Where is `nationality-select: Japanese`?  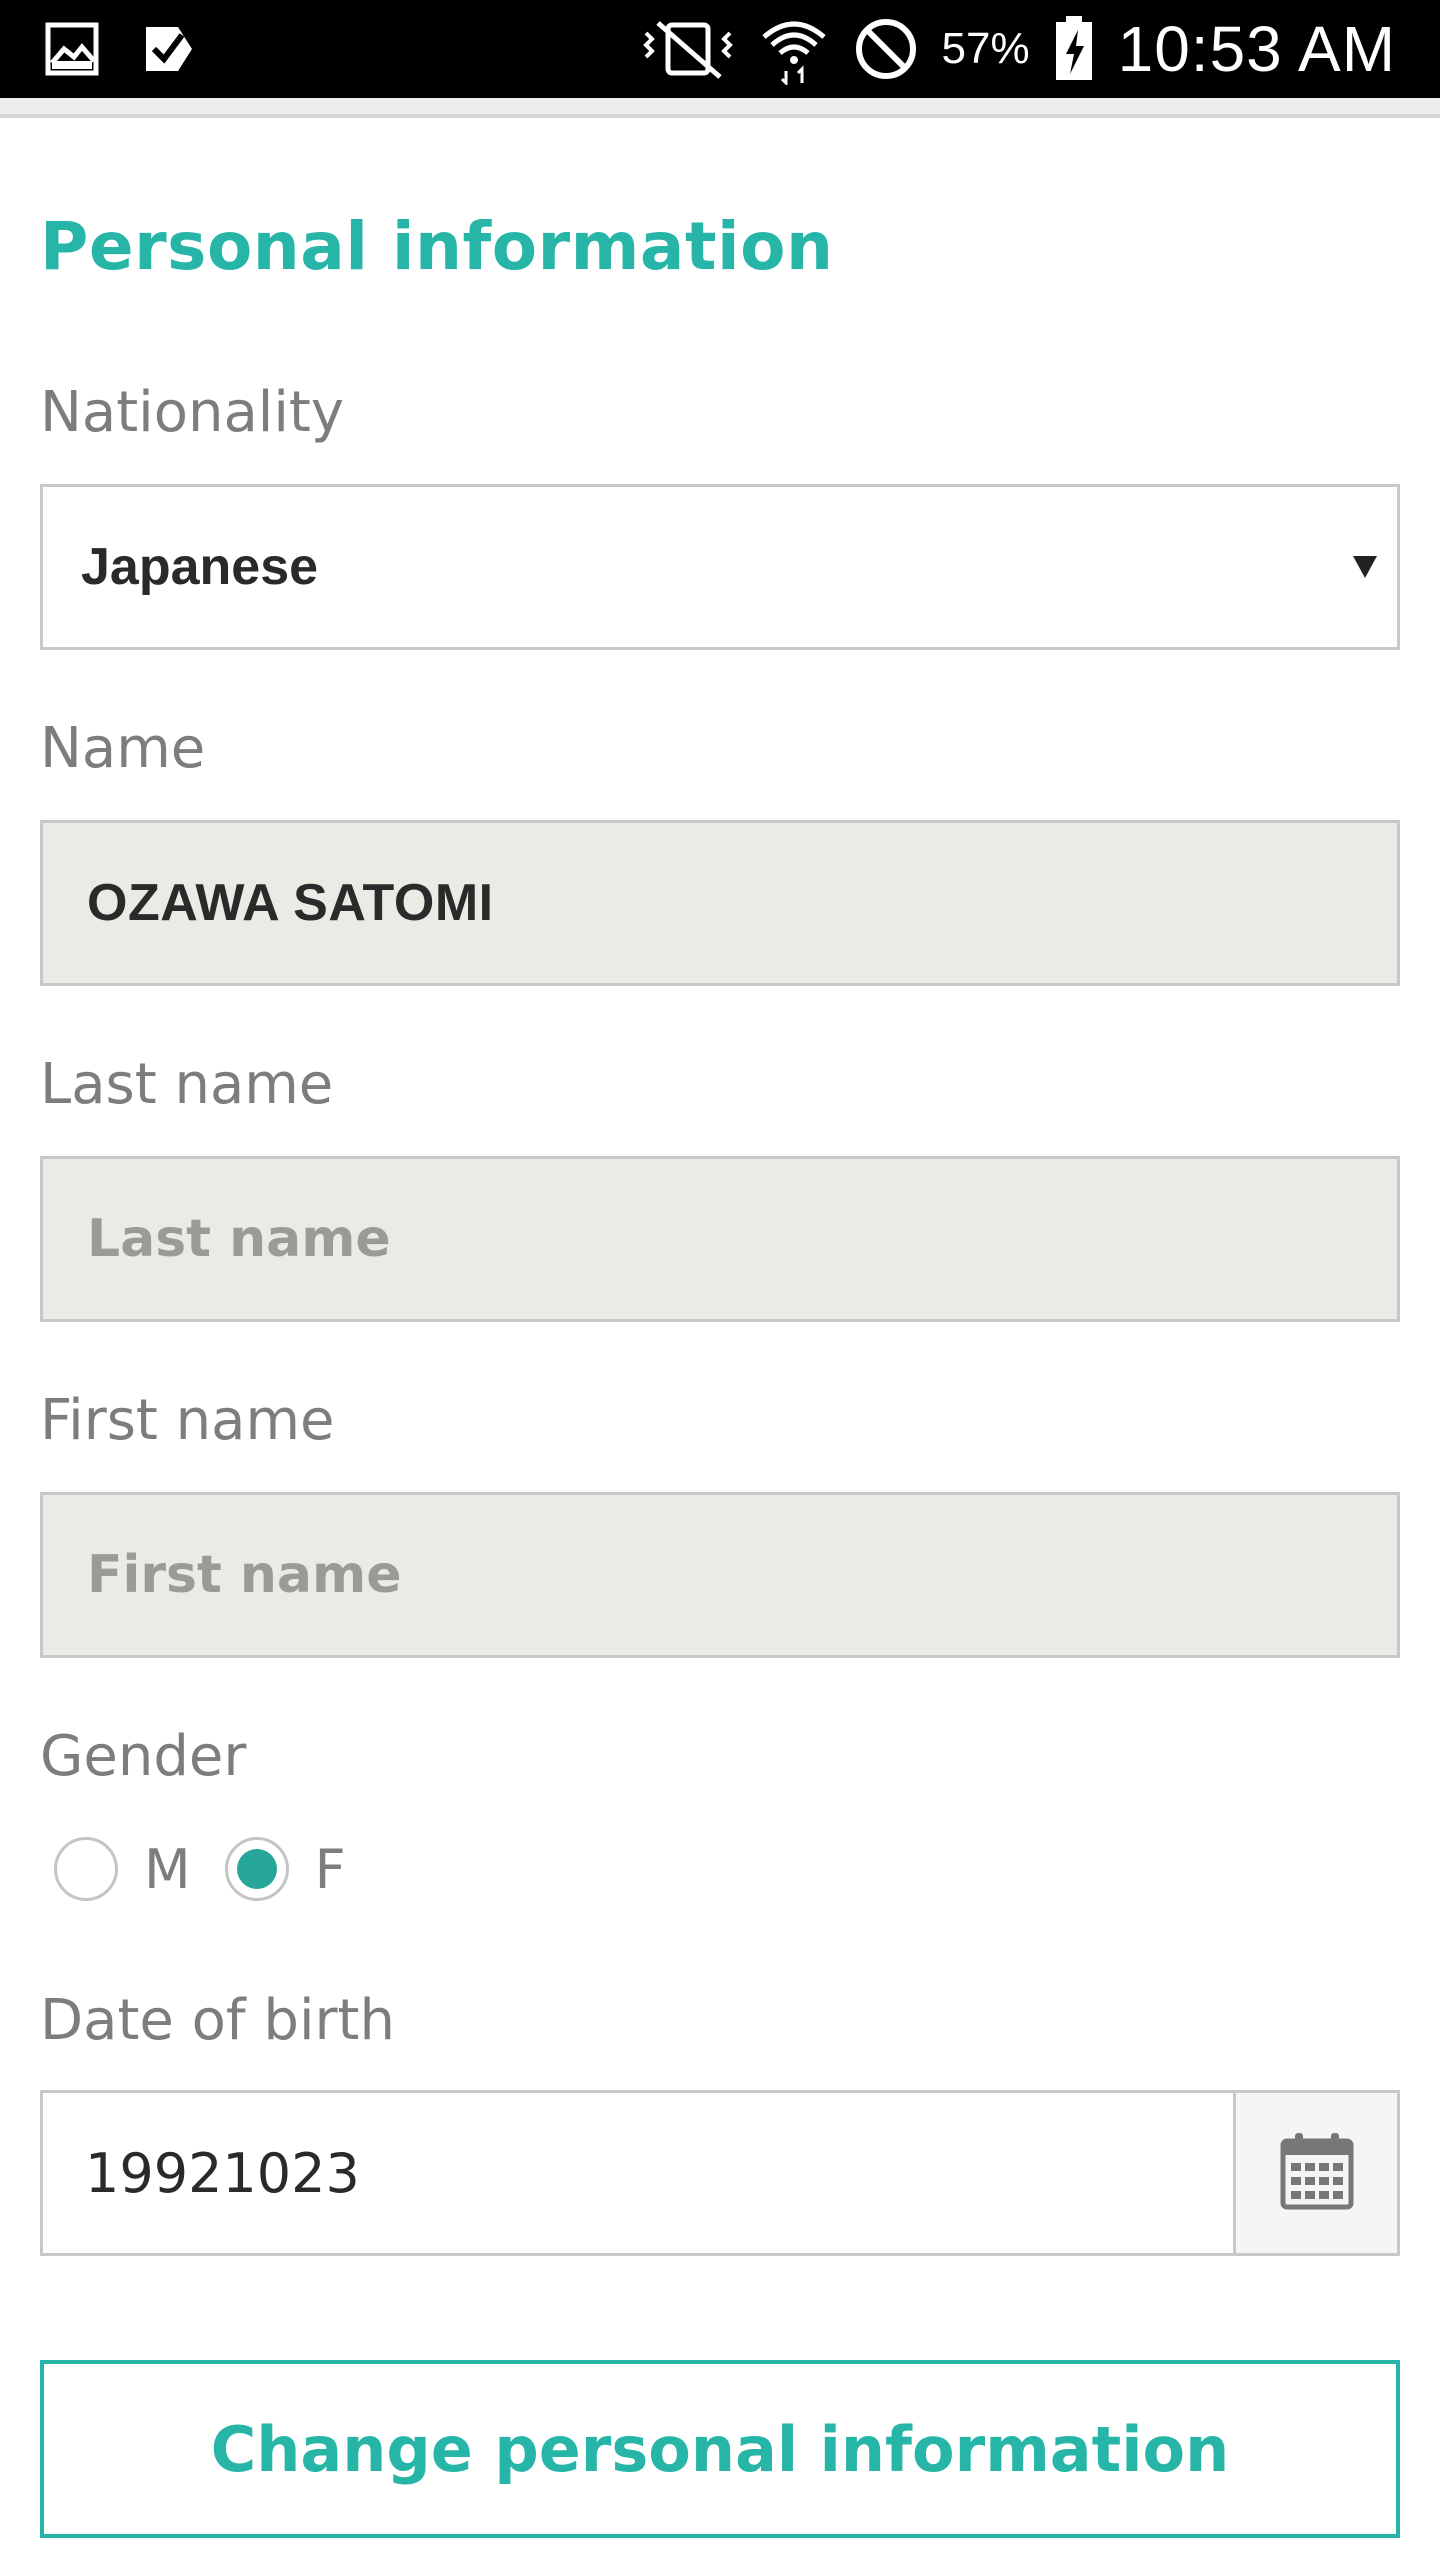
nationality-select: Japanese is located at coordinates (720, 567).